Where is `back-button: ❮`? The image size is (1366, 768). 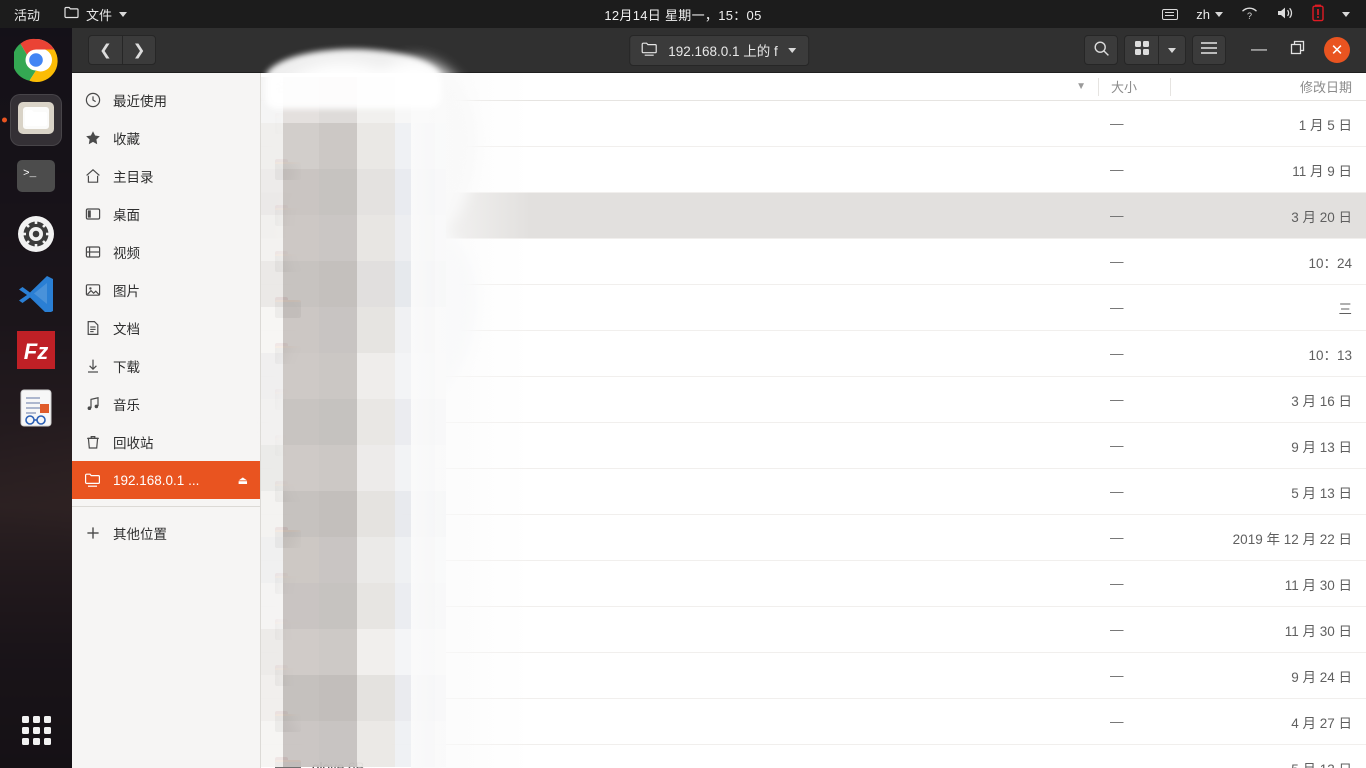
back-button: ❮ is located at coordinates (105, 50).